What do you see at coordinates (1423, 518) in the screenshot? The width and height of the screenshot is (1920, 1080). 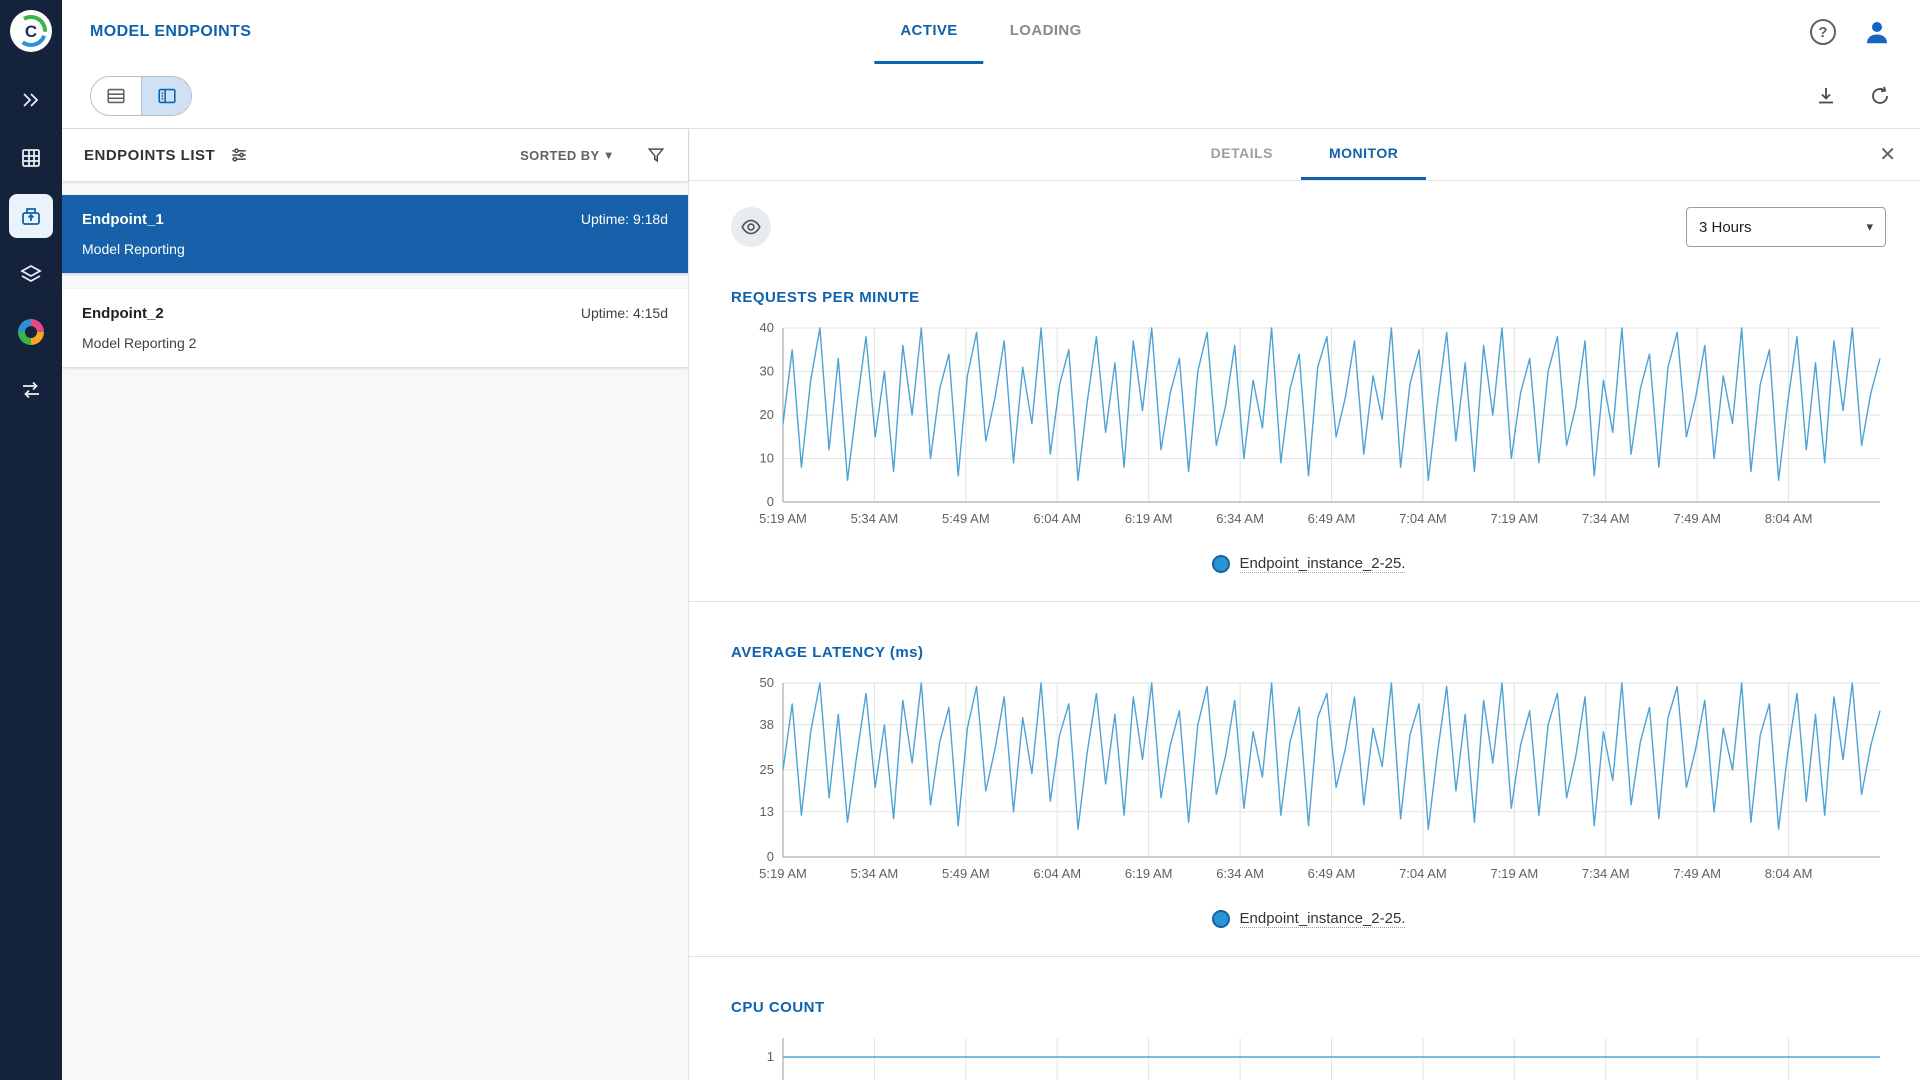 I see `svg-text: 7:04 AM` at bounding box center [1423, 518].